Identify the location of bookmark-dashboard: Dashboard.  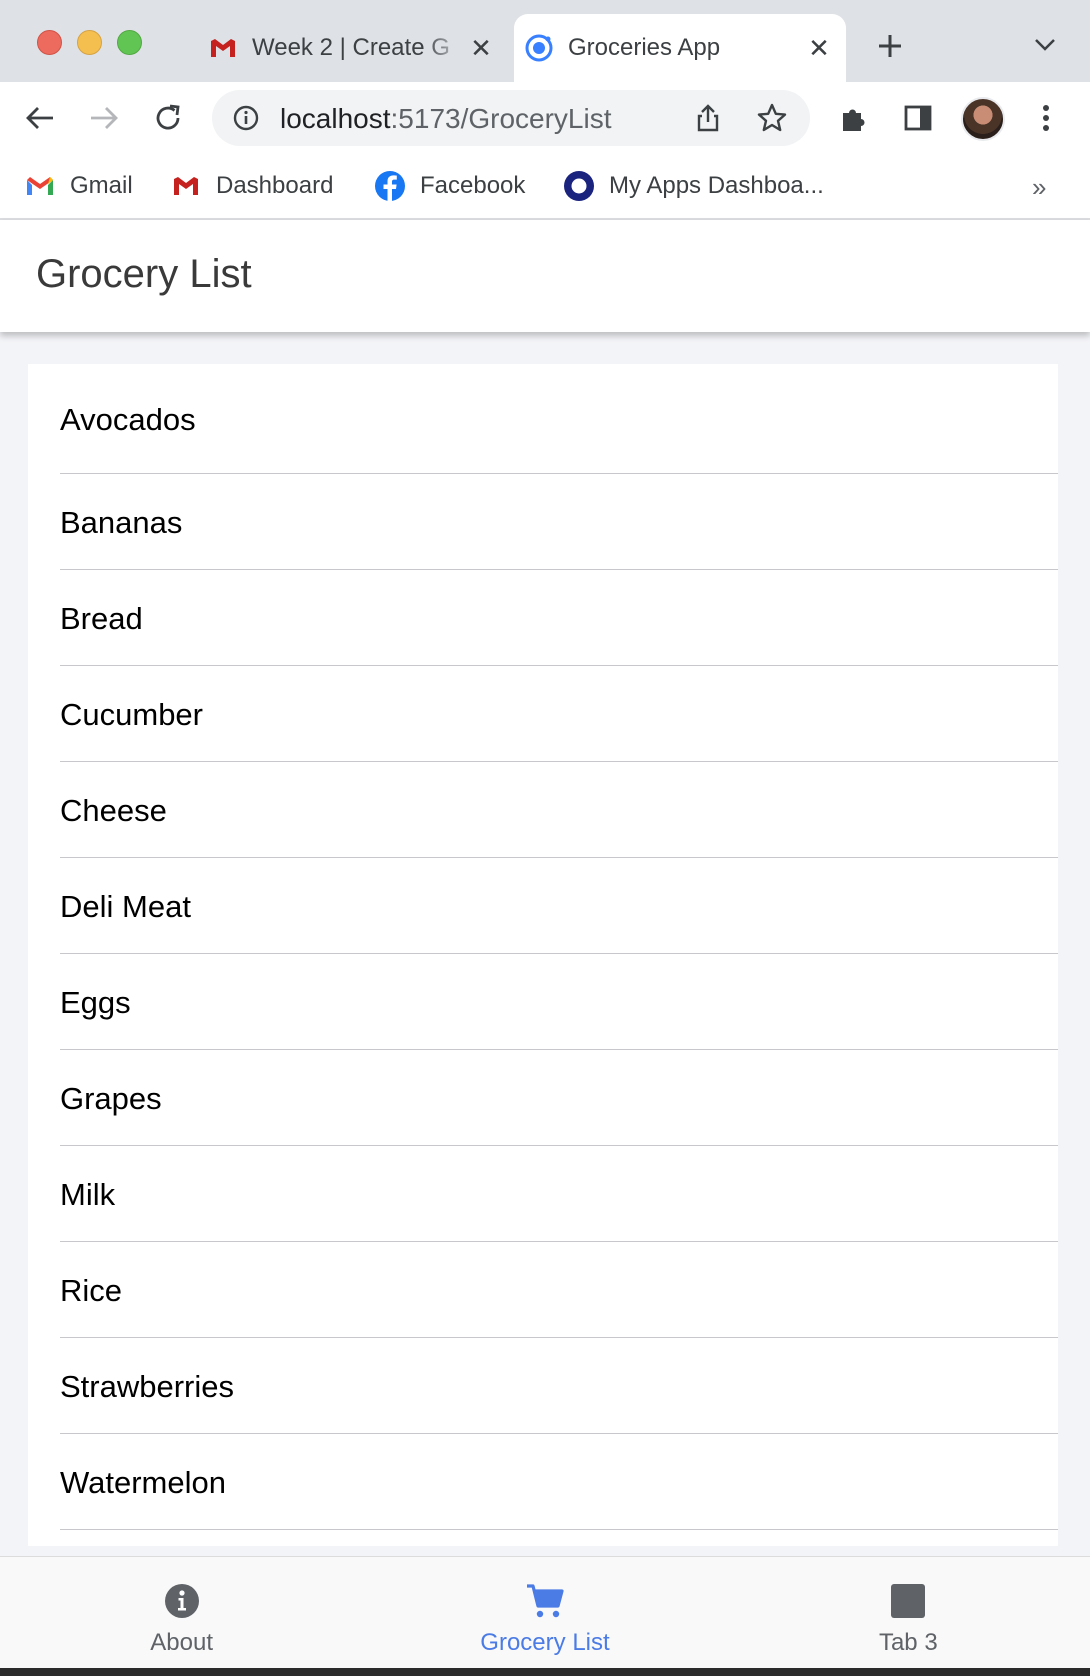
(251, 186).